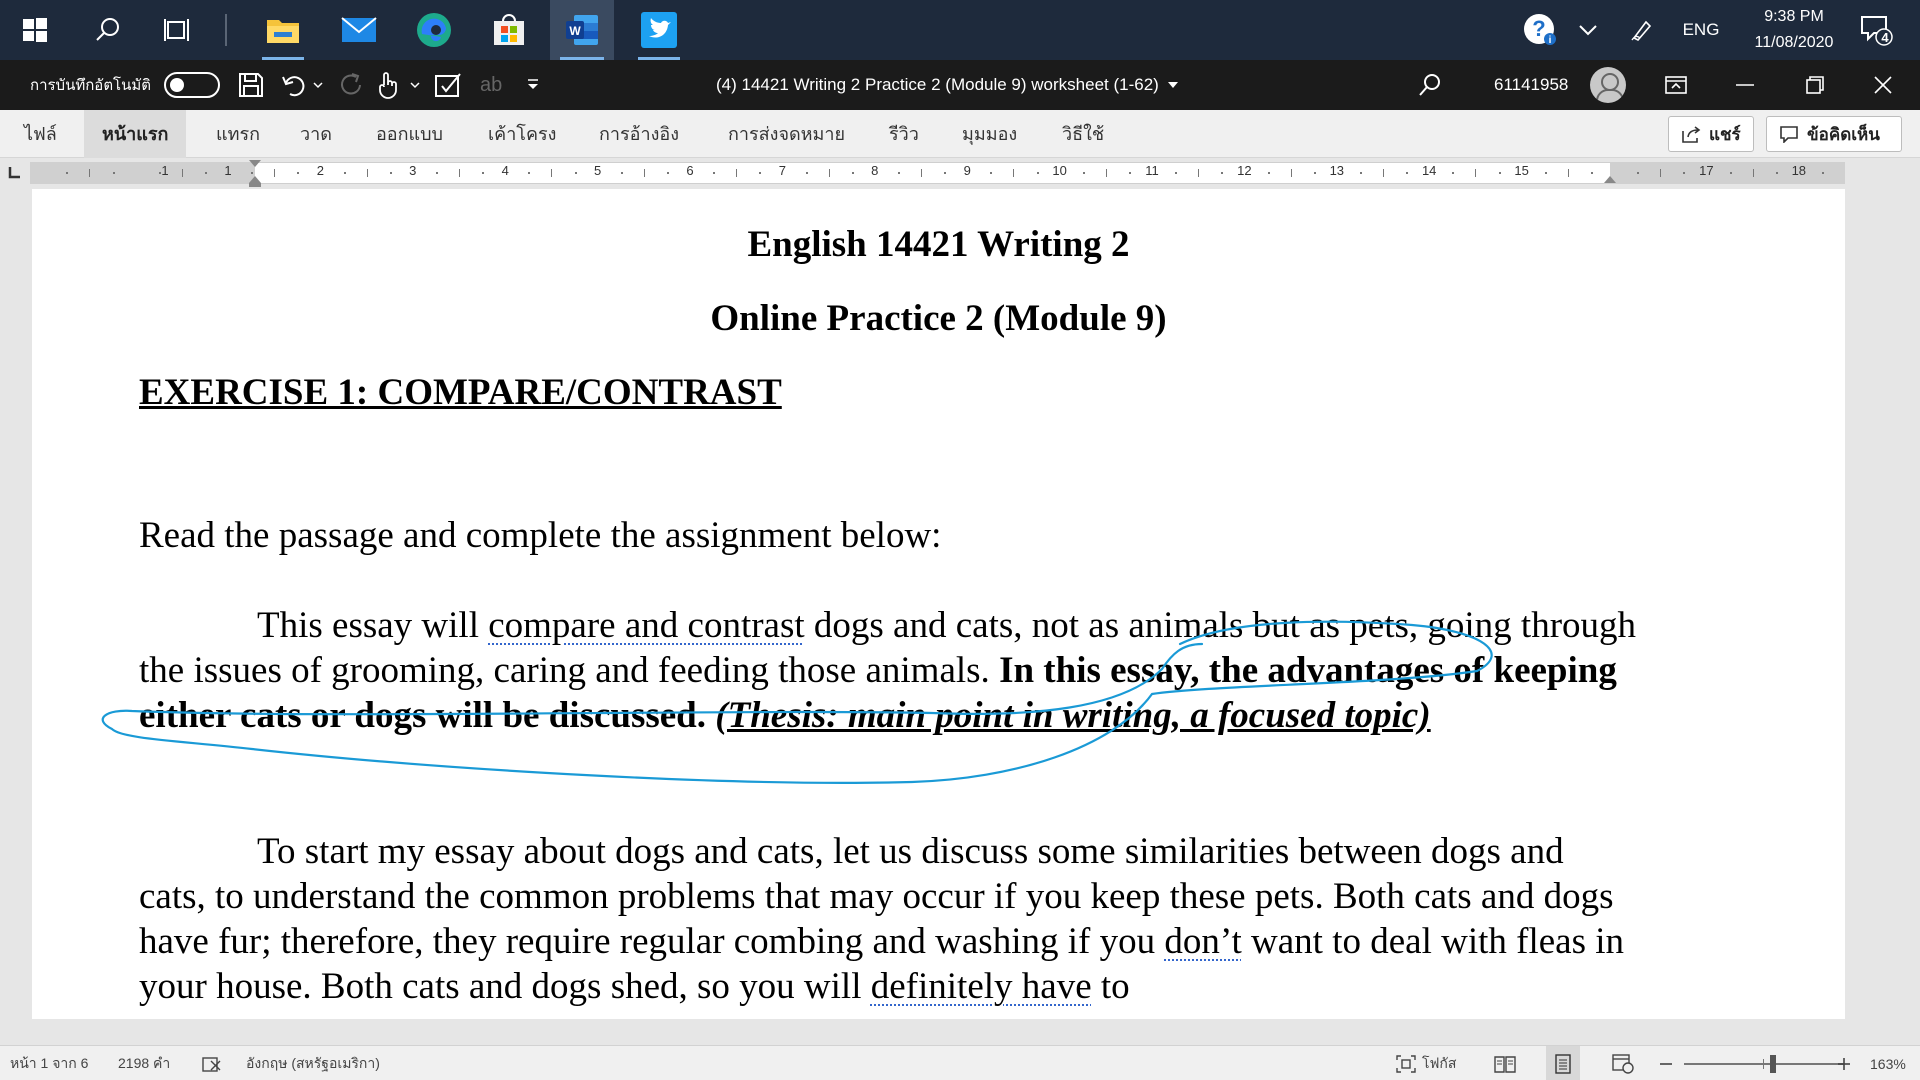 The width and height of the screenshot is (1920, 1080). Describe the element at coordinates (1883, 85) in the screenshot. I see `close-button` at that location.